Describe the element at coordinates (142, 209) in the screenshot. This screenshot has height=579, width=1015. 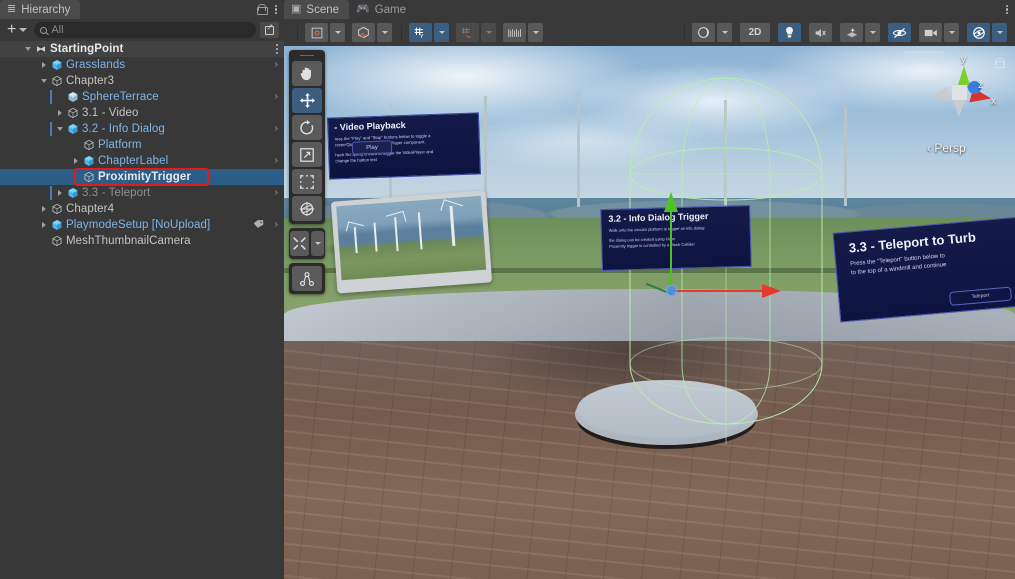
I see `hierarchy-row-chapter4: Chapter4` at that location.